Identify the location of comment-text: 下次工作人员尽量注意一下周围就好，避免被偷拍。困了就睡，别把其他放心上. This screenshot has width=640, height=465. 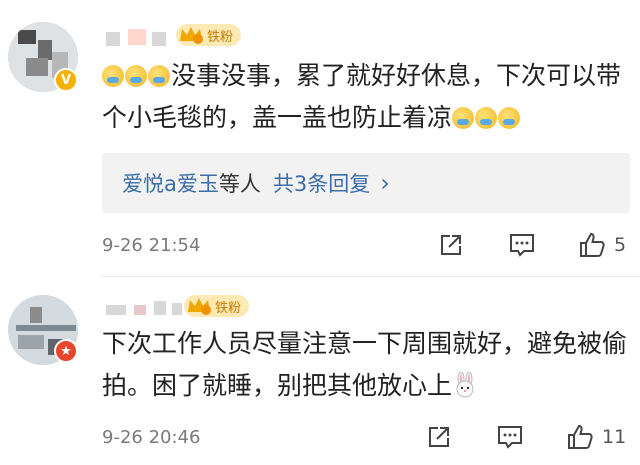
(365, 364).